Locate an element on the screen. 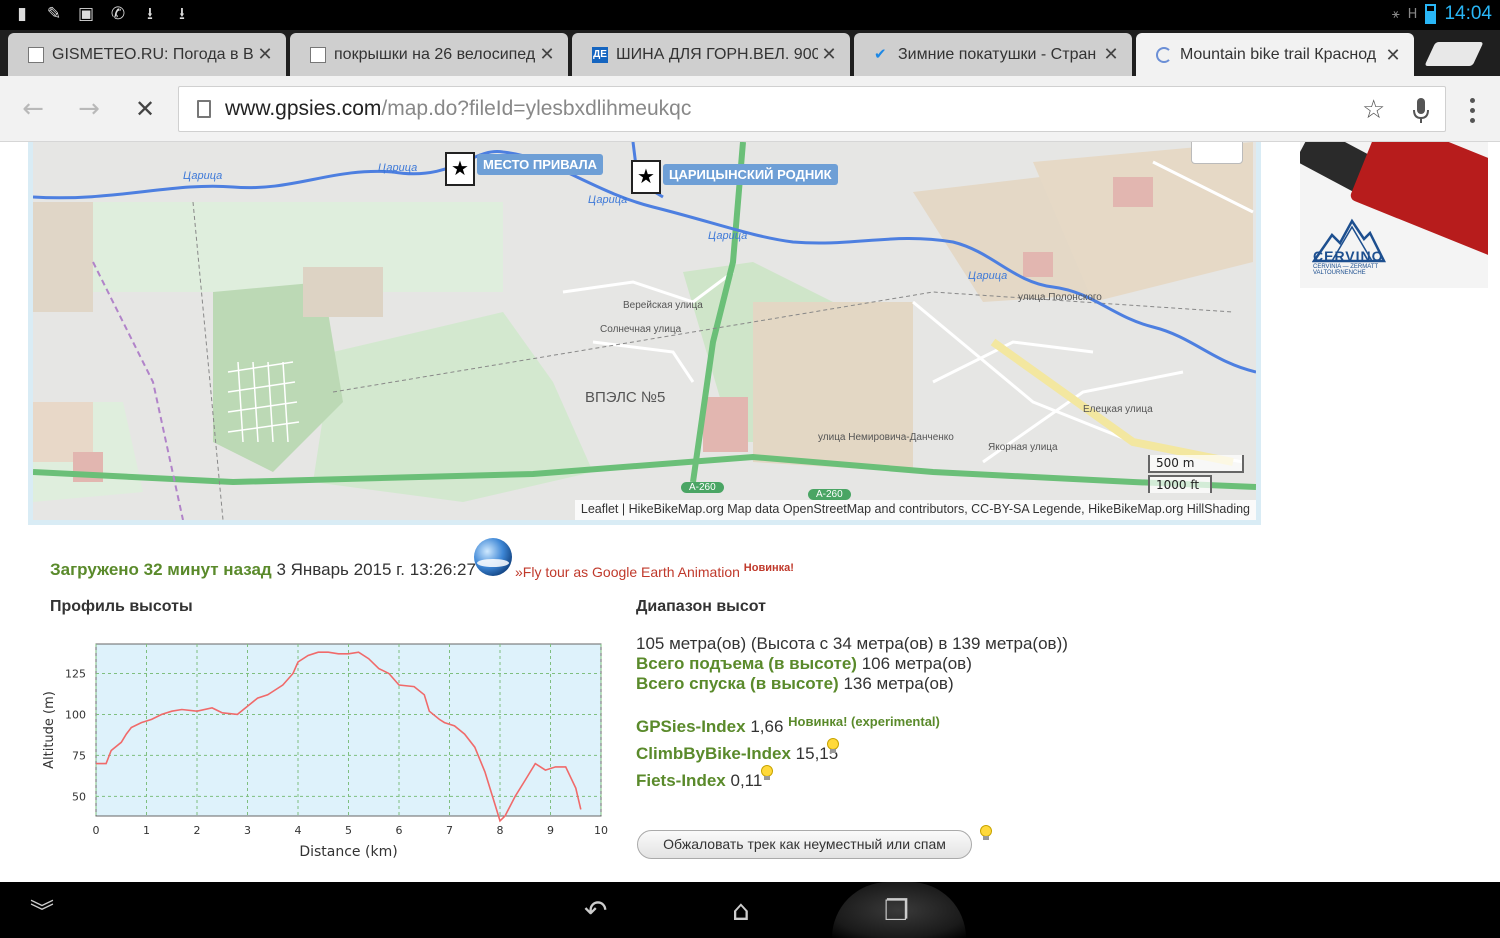  experimental-badge: Новинка! (experimental) is located at coordinates (864, 721).